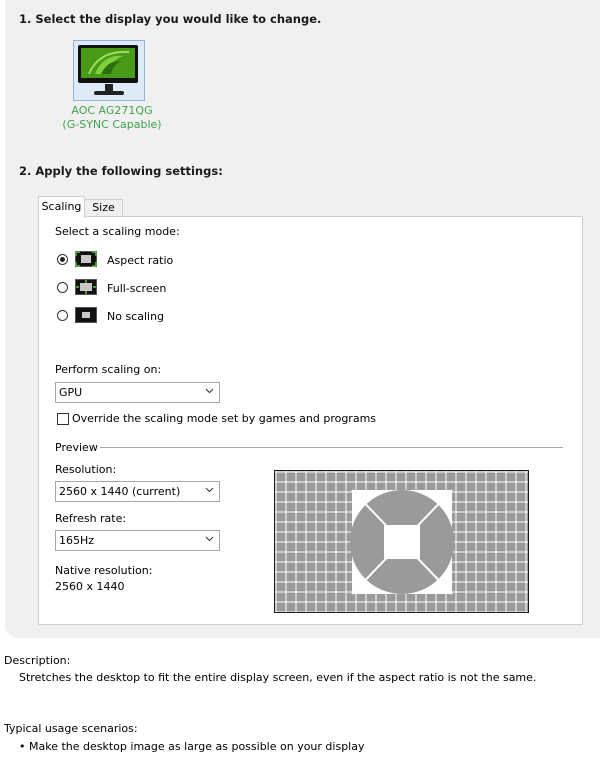 The height and width of the screenshot is (761, 600). What do you see at coordinates (140, 260) in the screenshot?
I see `aspect-ratio-label: Aspect ratio` at bounding box center [140, 260].